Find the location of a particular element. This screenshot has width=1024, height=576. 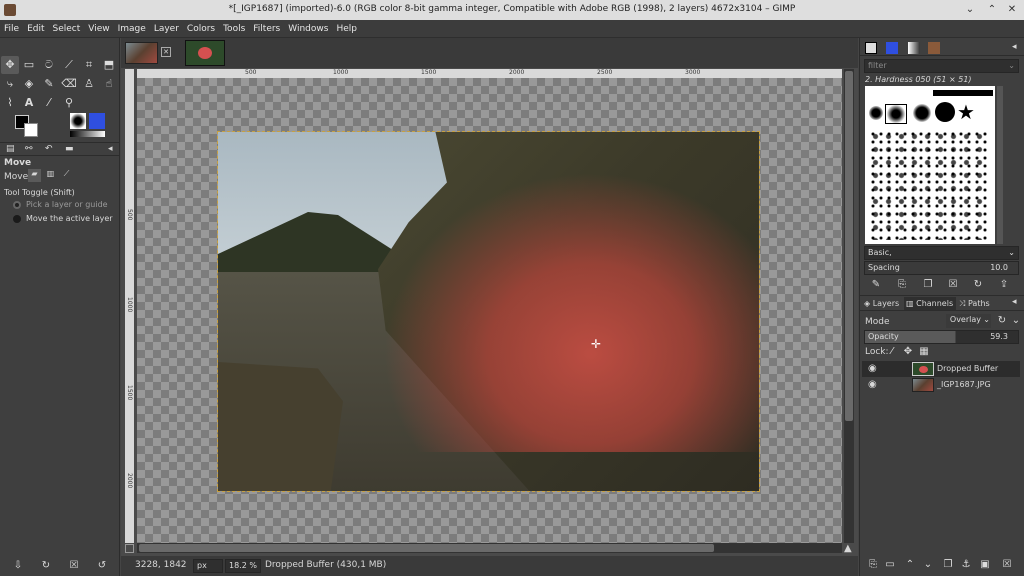

menu-help: Help is located at coordinates (346, 29).